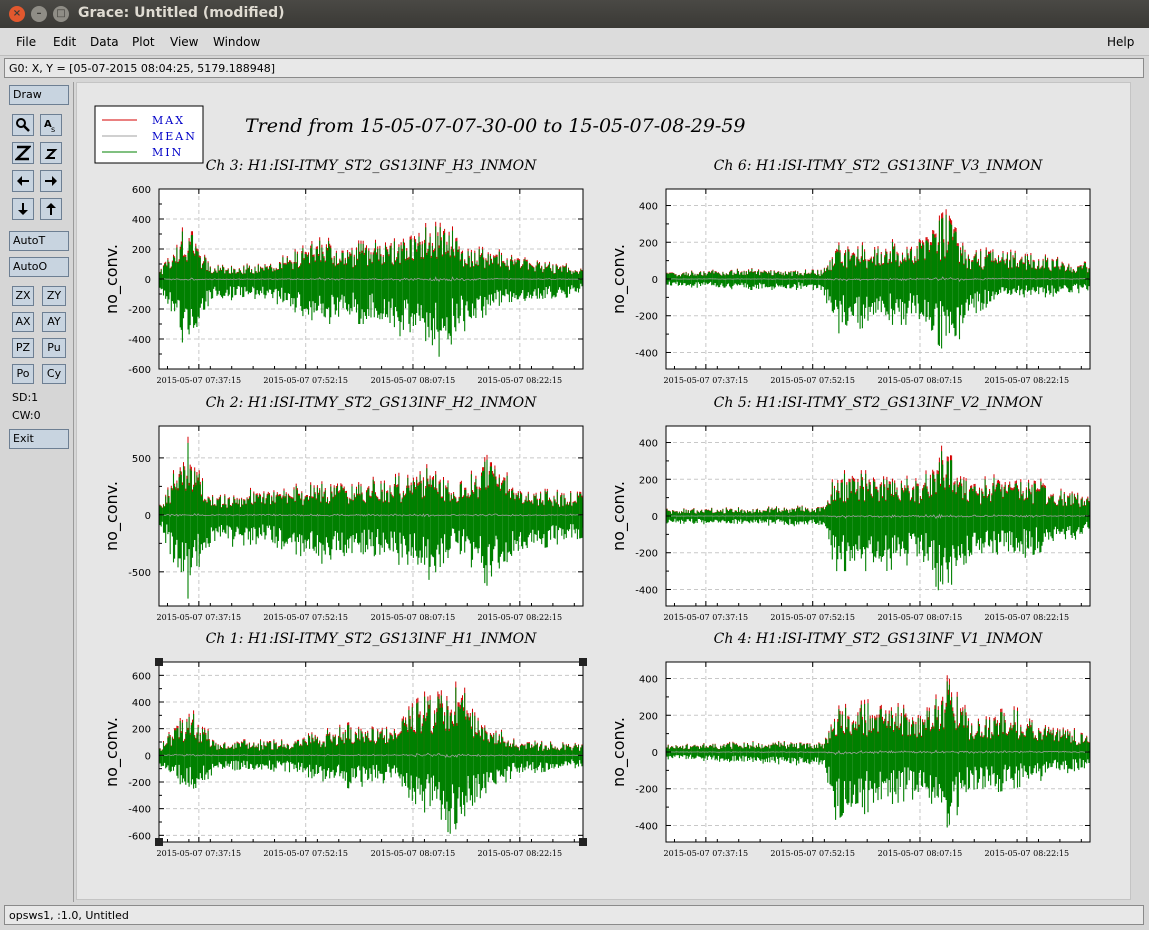  I want to click on legend: MAX MEAN MIN, so click(149, 134).